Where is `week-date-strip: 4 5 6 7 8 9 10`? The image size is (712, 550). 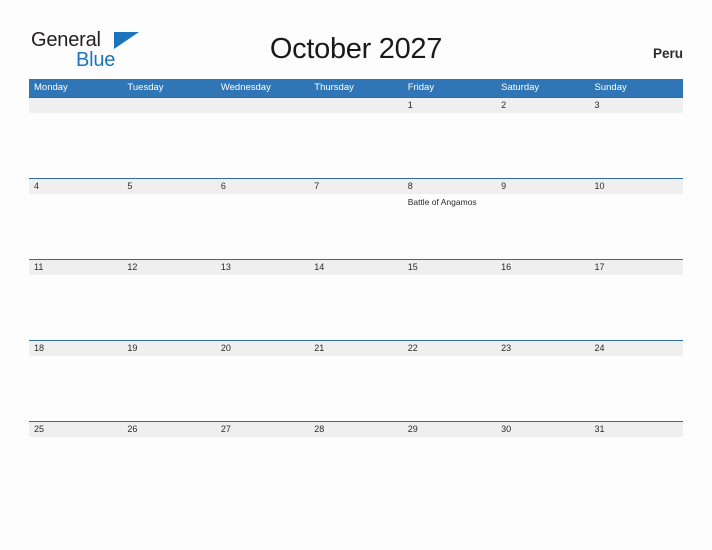 week-date-strip: 4 5 6 7 8 9 10 is located at coordinates (356, 186).